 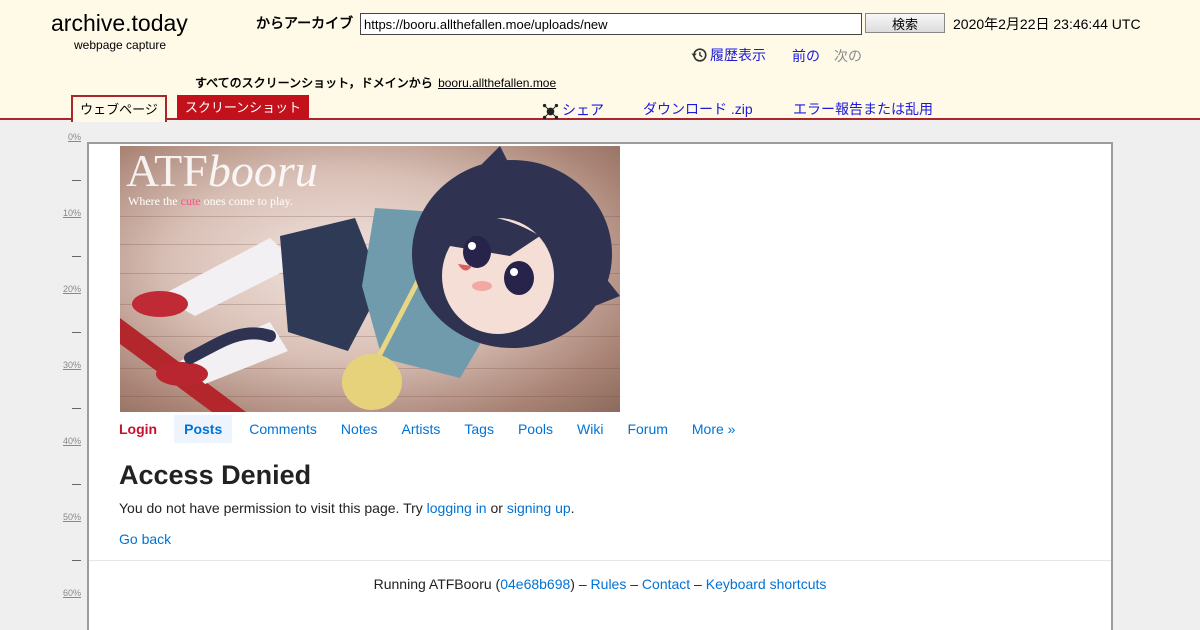 What do you see at coordinates (583, 109) in the screenshot?
I see `share-label: シェア` at bounding box center [583, 109].